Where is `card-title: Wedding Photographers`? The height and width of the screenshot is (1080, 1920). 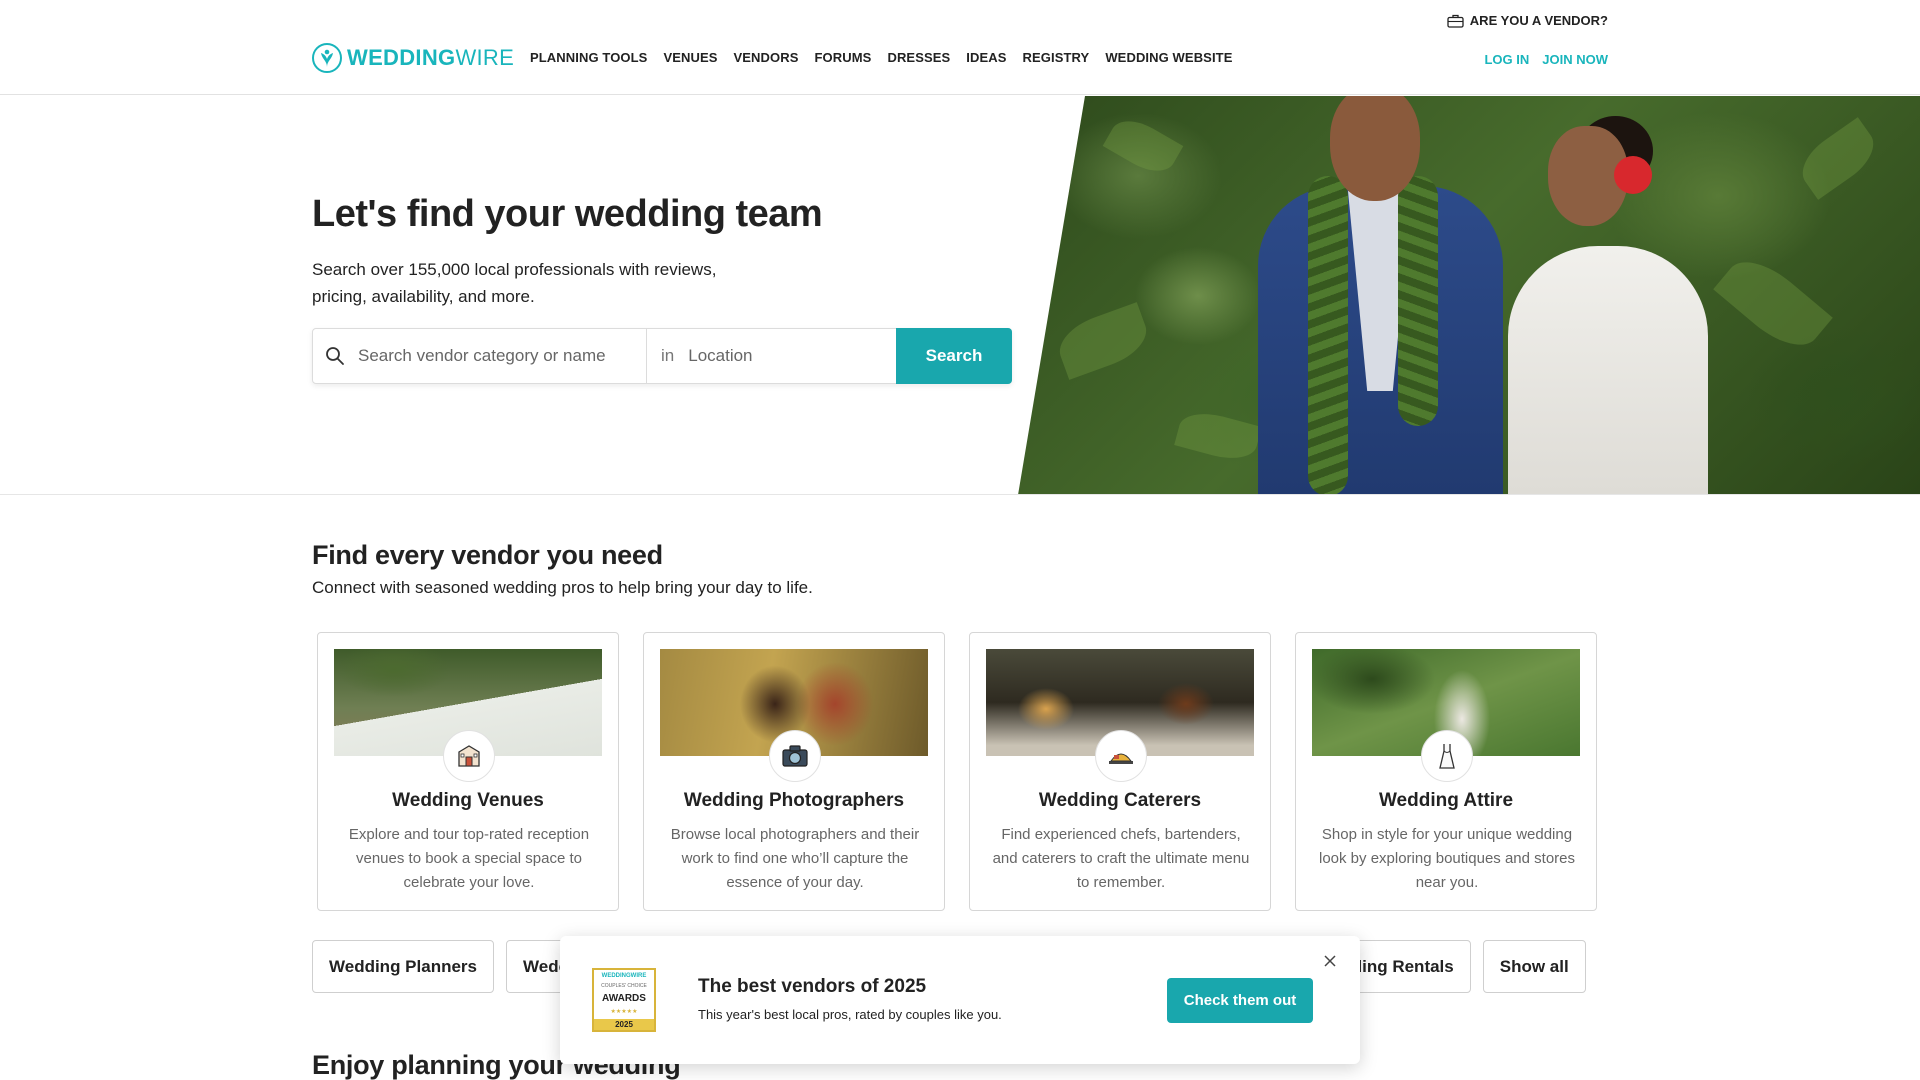 card-title: Wedding Photographers is located at coordinates (794, 800).